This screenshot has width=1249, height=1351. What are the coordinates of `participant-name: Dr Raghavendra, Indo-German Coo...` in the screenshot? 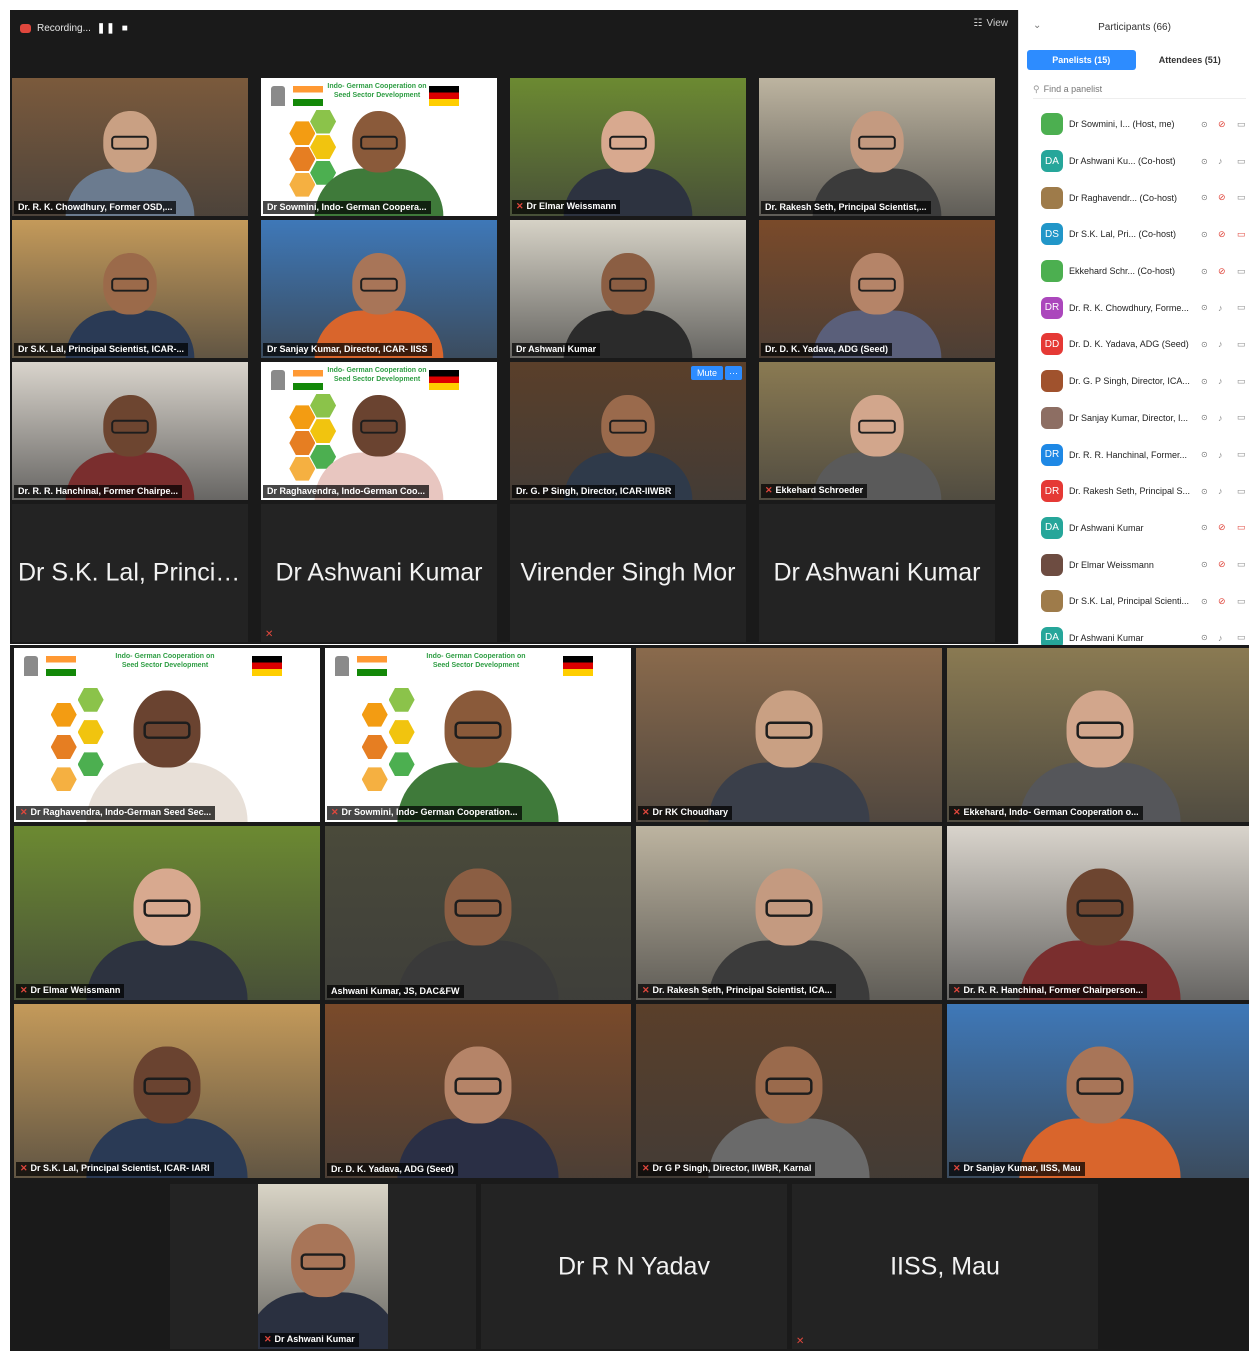 It's located at (346, 491).